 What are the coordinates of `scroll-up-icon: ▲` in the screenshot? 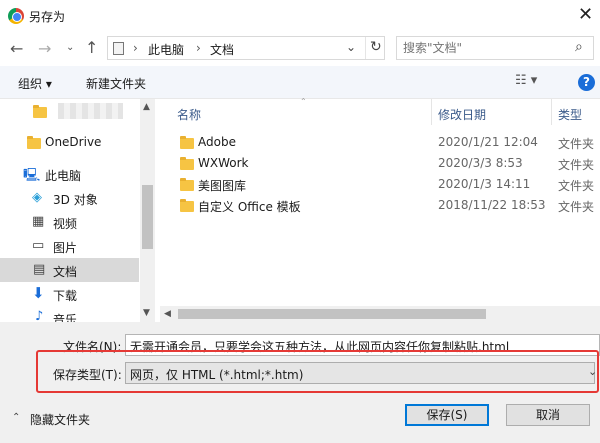 It's located at (146, 107).